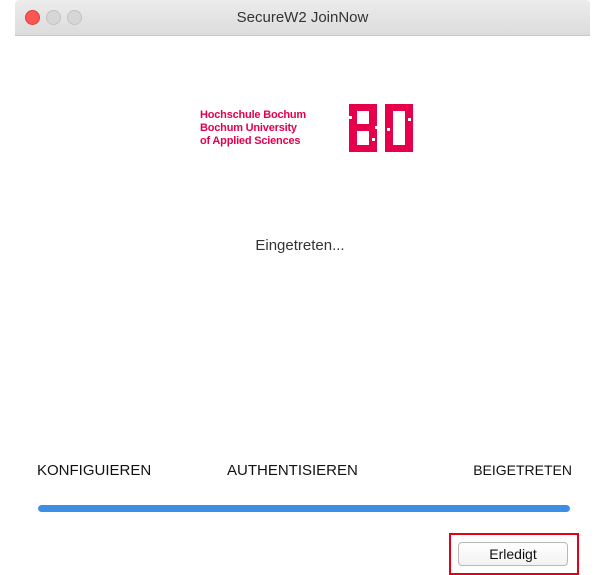 The height and width of the screenshot is (575, 600). I want to click on logo-line-2: Bochum University, so click(248, 128).